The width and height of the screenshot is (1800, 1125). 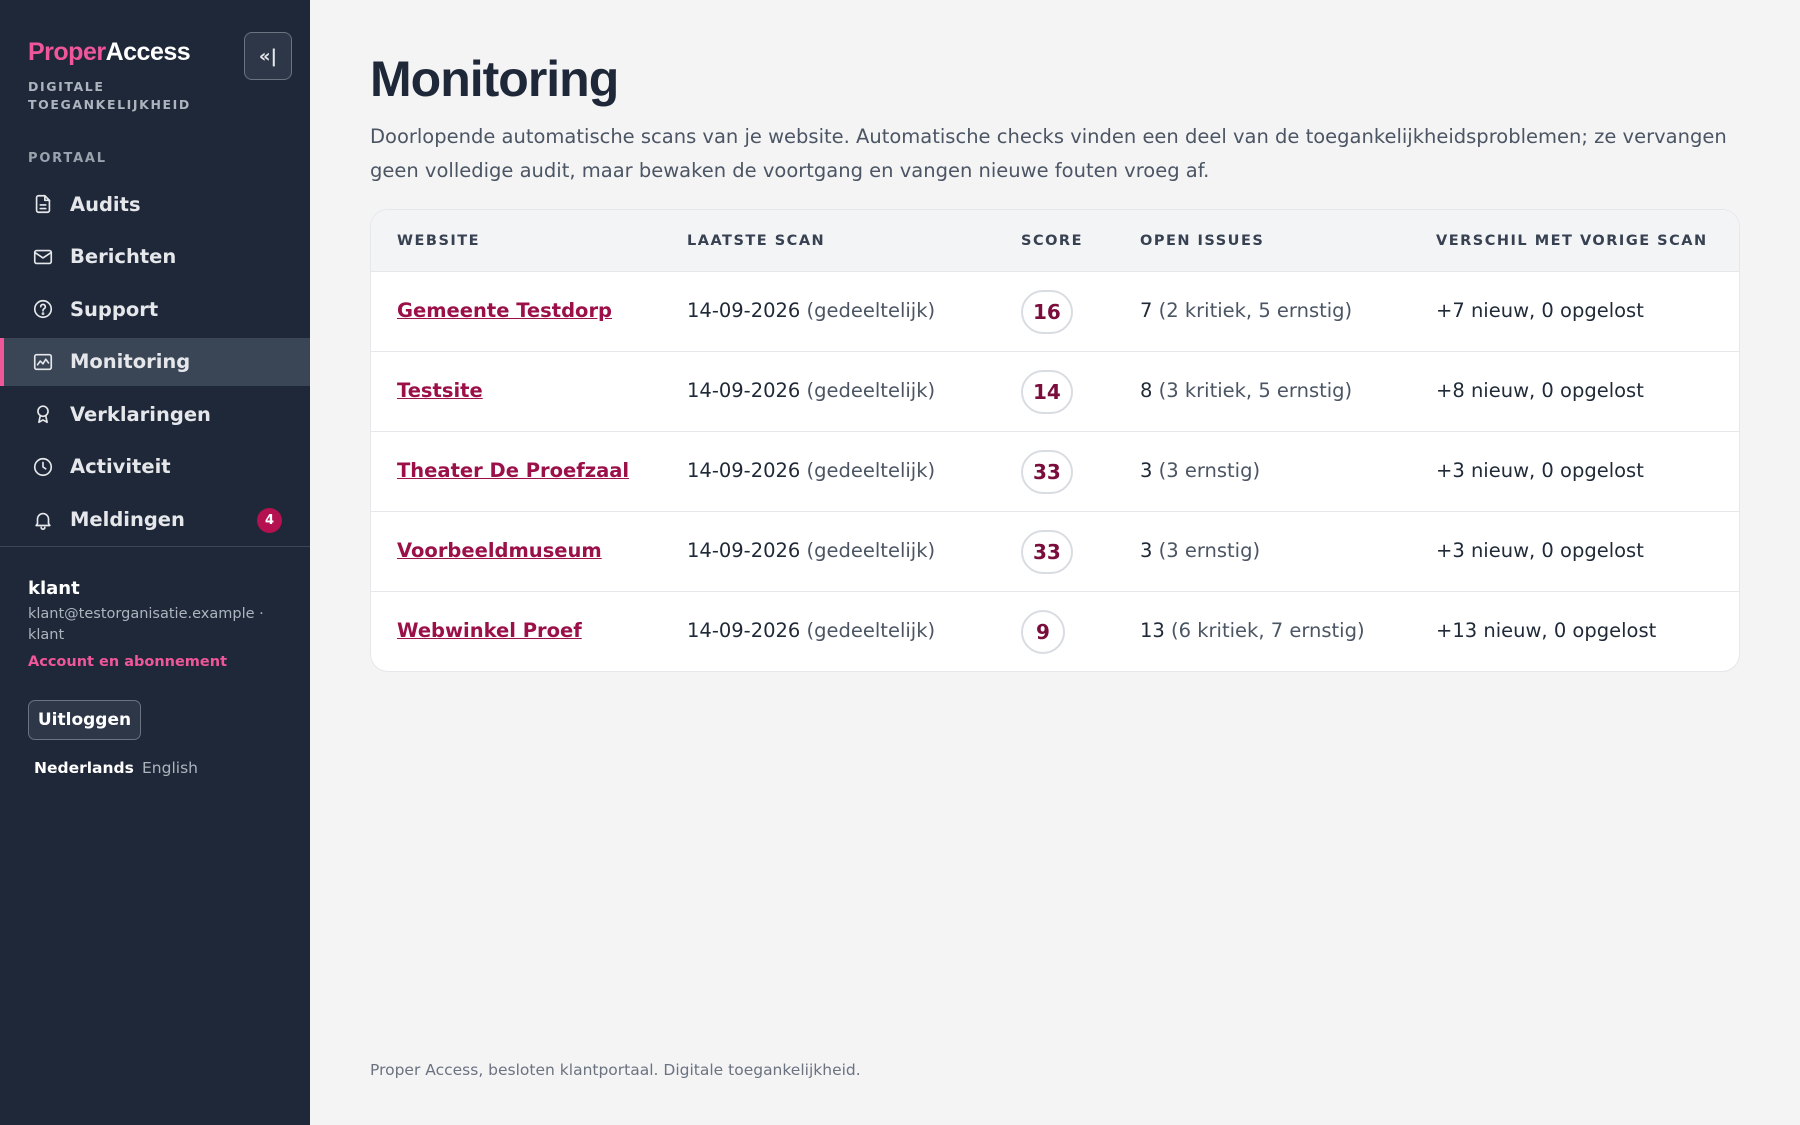 I want to click on column-header-last-scan: LAATSTE SCAN, so click(x=756, y=241).